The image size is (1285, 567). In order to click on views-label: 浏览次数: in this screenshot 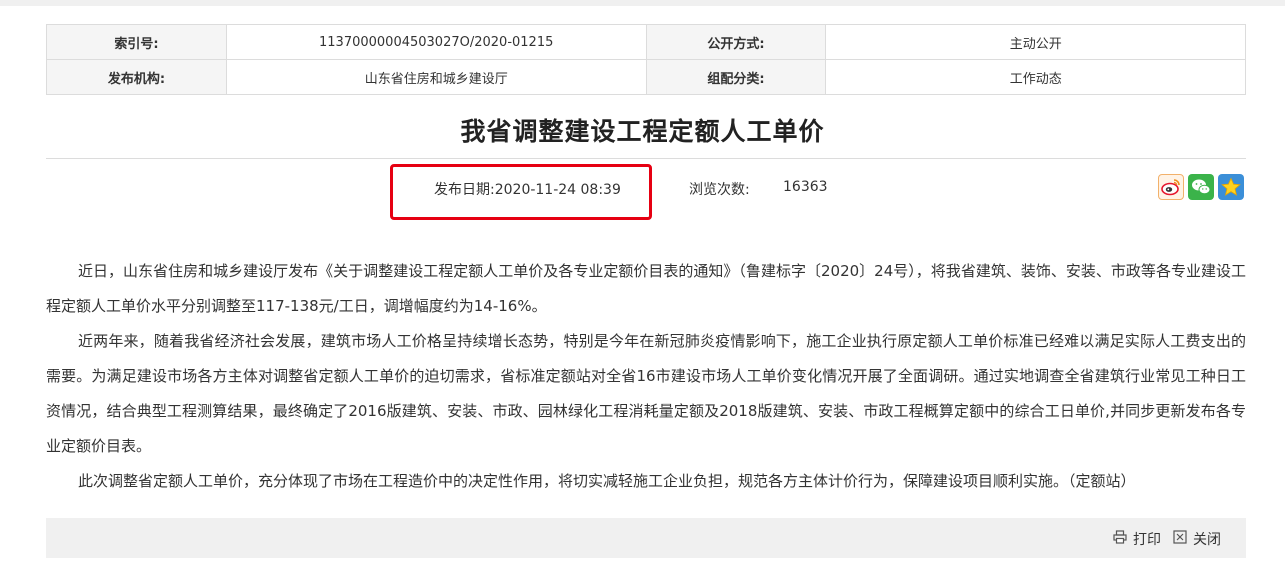, I will do `click(719, 190)`.